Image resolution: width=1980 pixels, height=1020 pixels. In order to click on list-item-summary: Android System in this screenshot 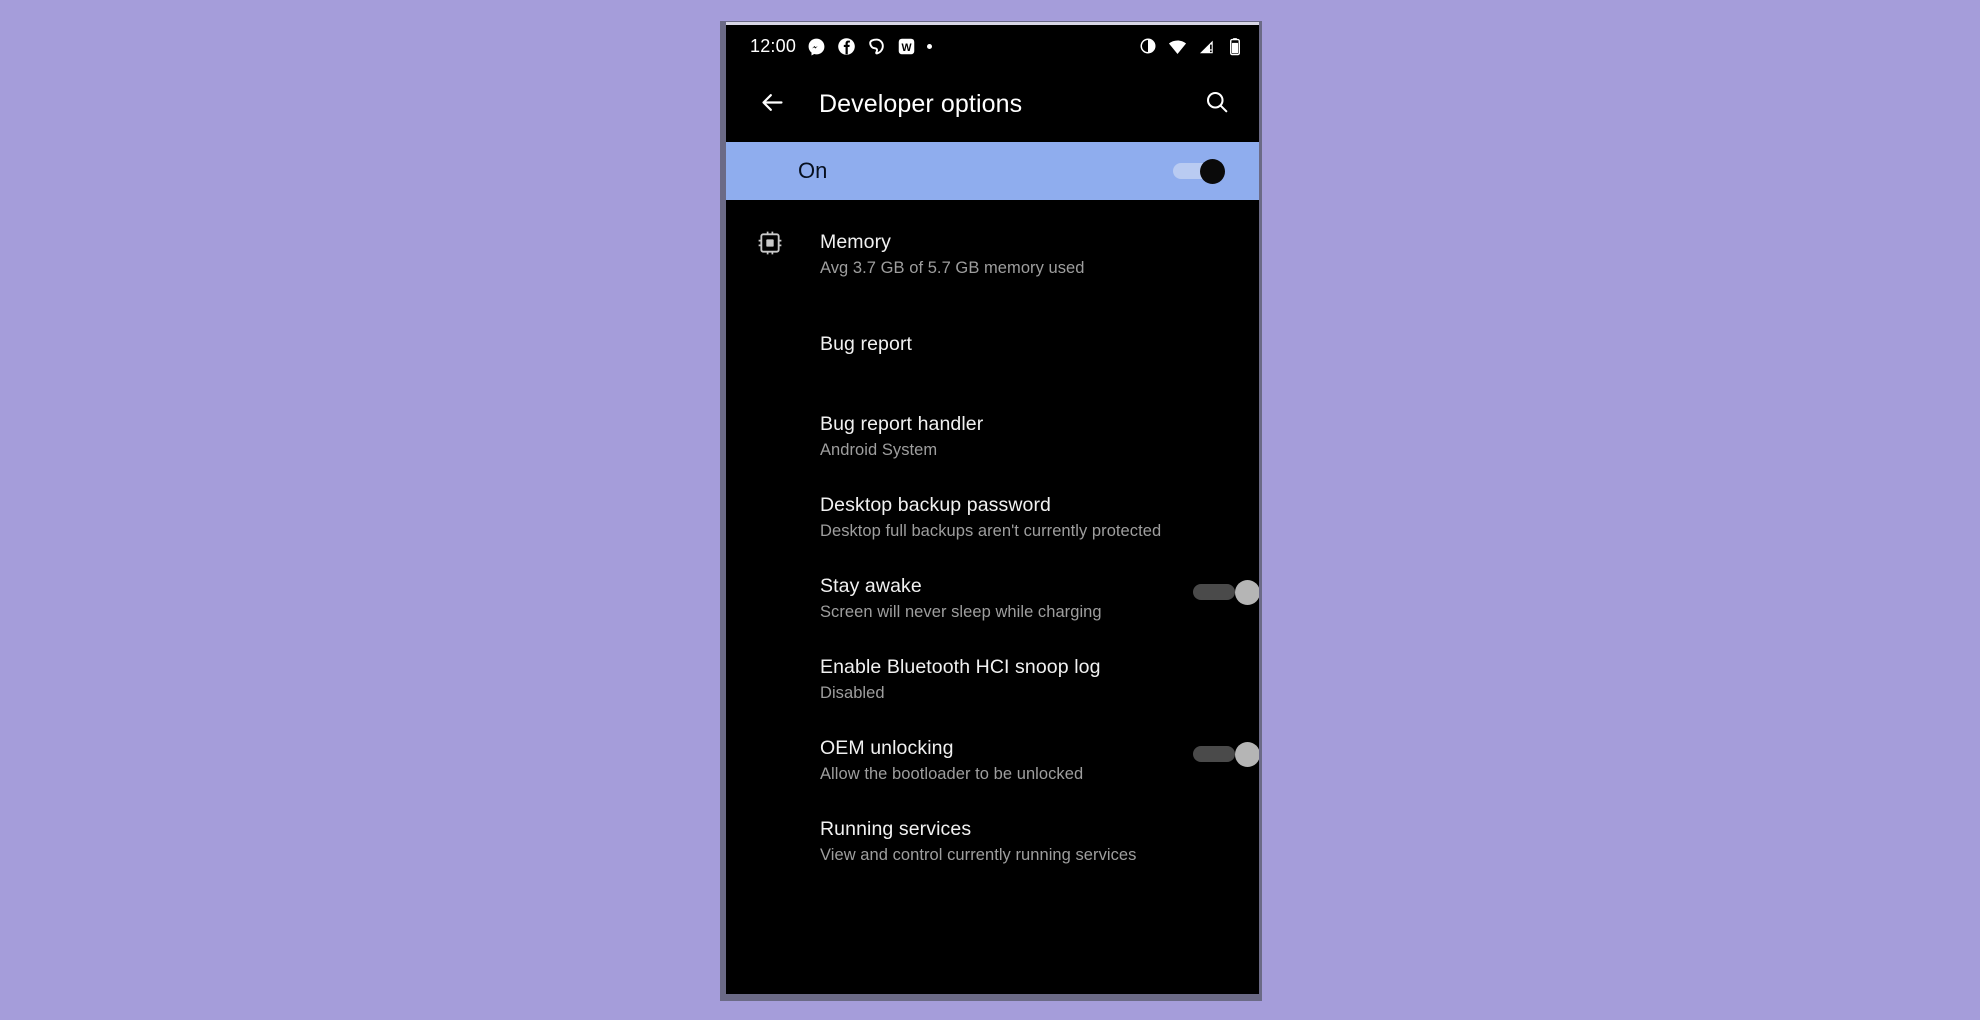, I will do `click(879, 450)`.